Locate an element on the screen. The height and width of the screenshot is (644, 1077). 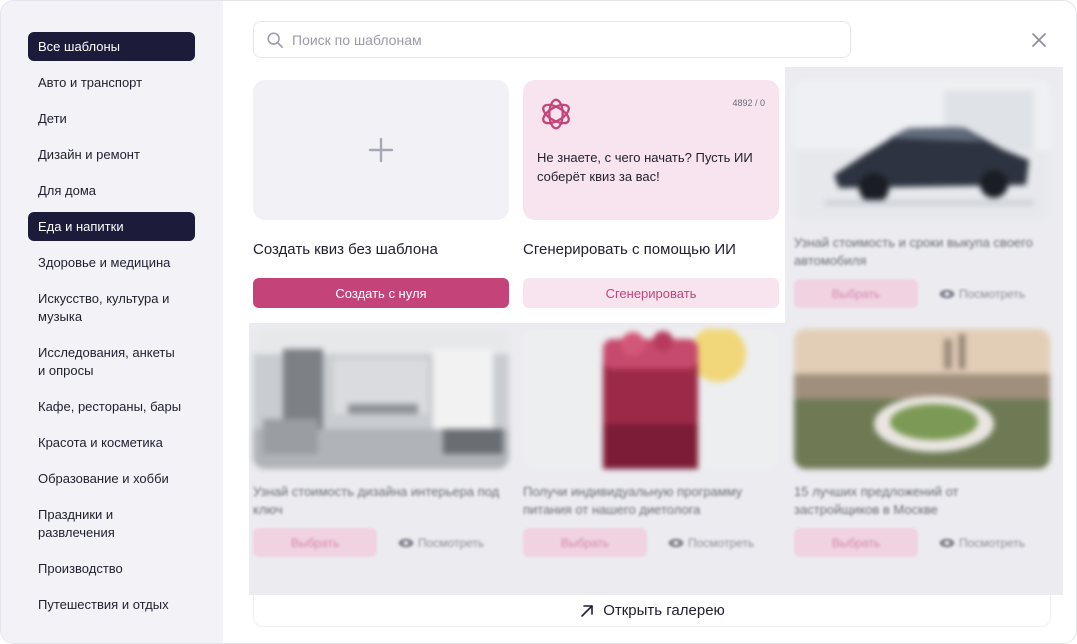
plus-icon is located at coordinates (381, 150).